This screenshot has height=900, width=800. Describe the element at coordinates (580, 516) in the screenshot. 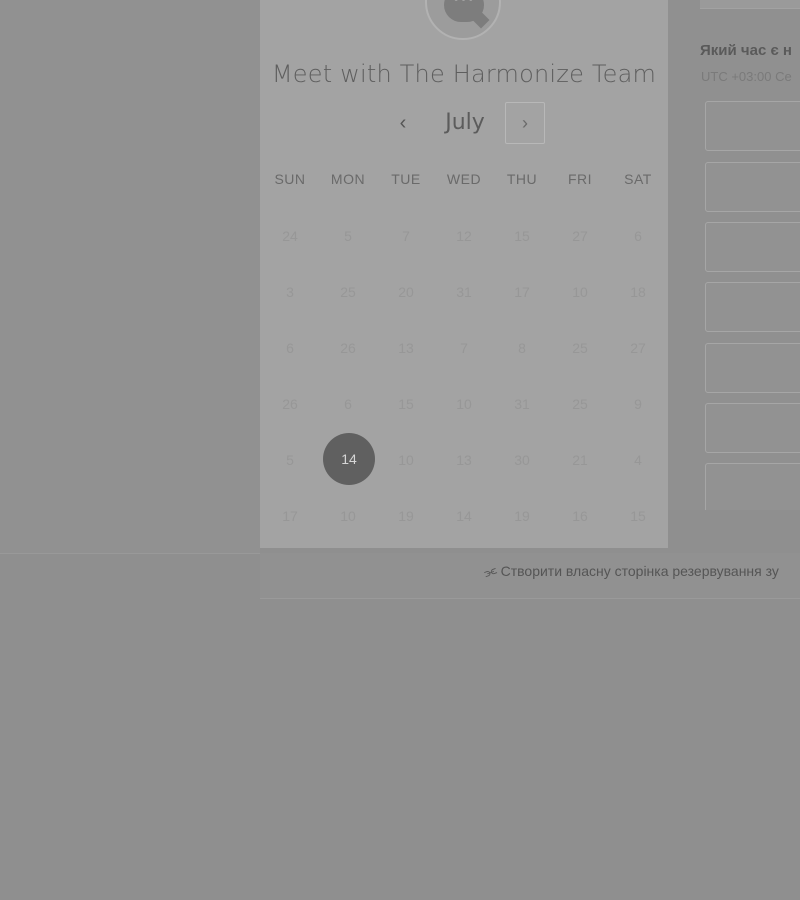

I see `calendar-day: 16` at that location.